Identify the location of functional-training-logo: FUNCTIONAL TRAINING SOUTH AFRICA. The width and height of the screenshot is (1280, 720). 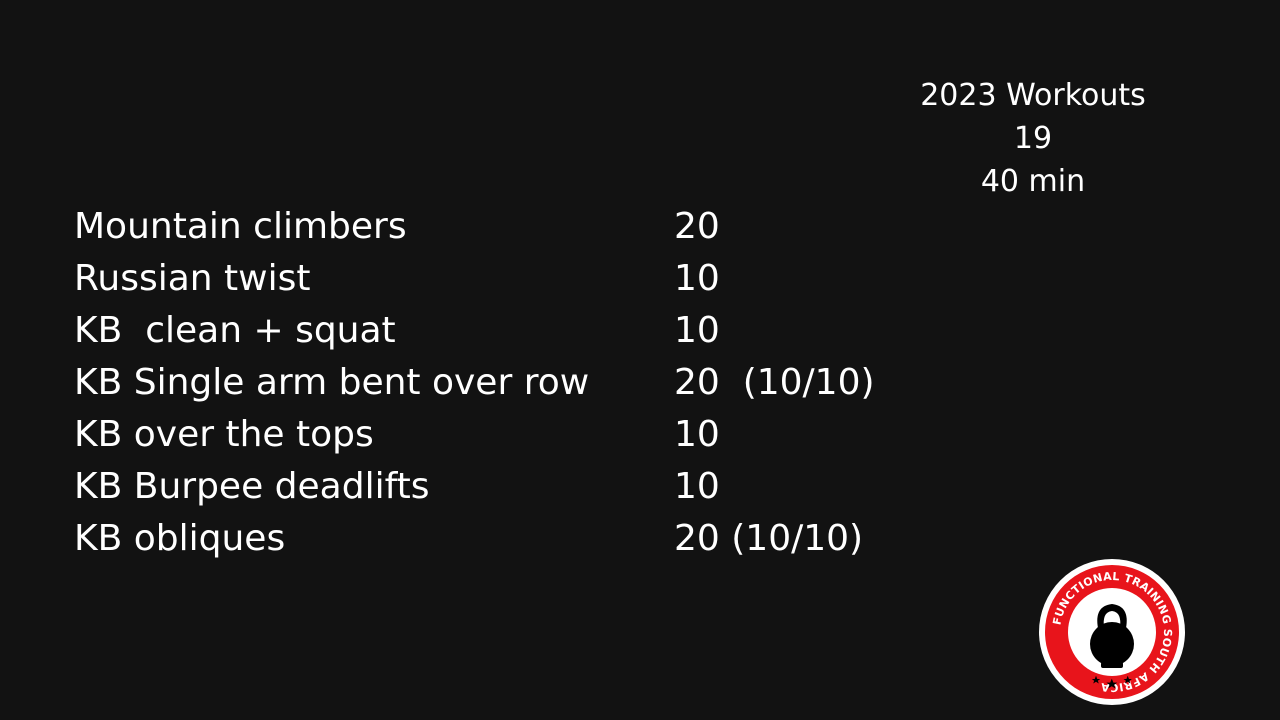
(1112, 632).